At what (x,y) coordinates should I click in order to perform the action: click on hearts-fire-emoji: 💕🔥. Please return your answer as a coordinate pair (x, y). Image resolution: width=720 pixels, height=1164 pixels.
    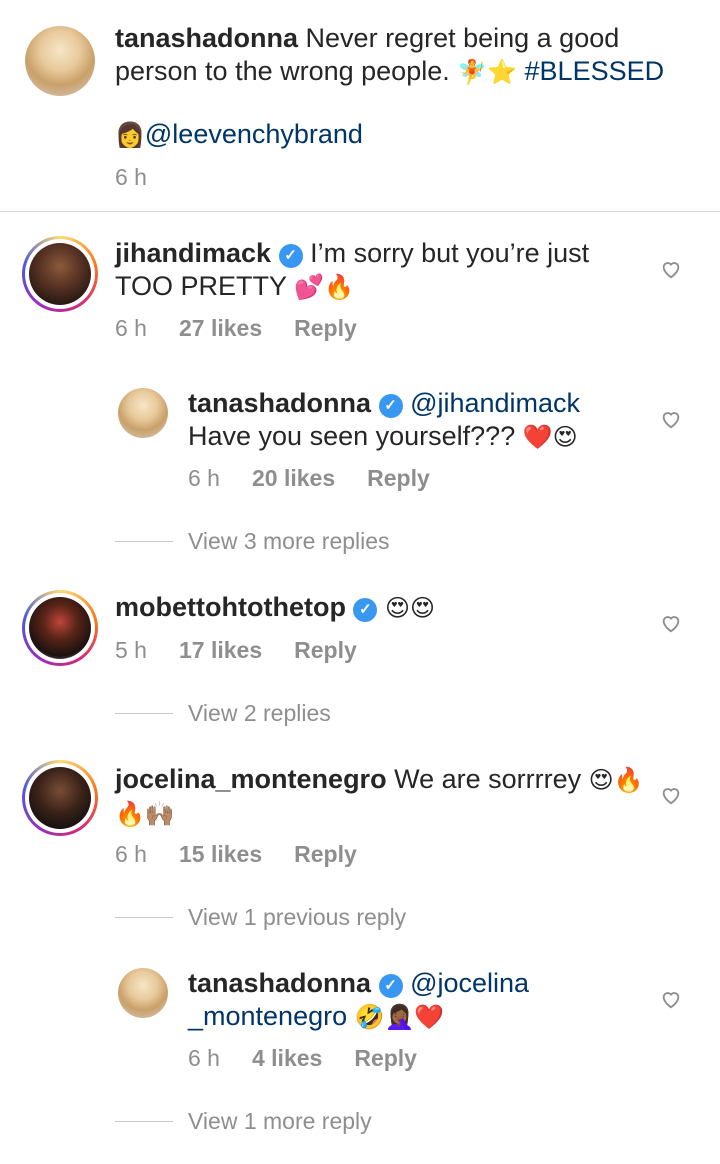
    Looking at the image, I should click on (324, 287).